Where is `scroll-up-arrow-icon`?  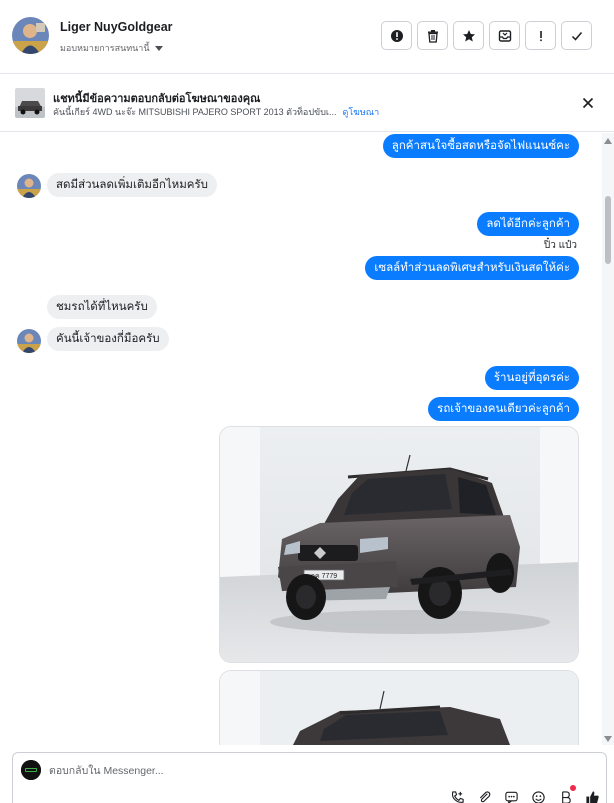 scroll-up-arrow-icon is located at coordinates (608, 141).